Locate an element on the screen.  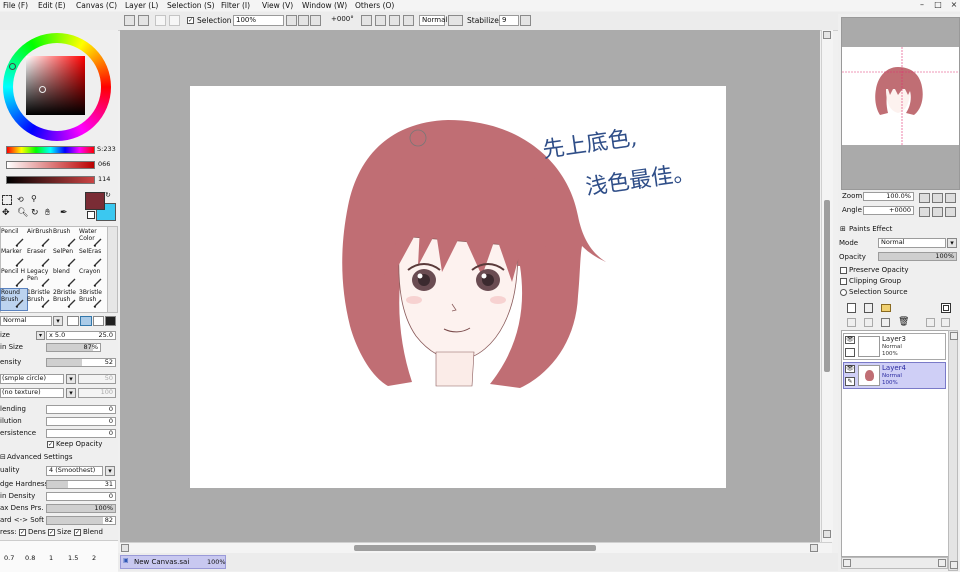
blend-mode-field: Normal is located at coordinates (433, 20).